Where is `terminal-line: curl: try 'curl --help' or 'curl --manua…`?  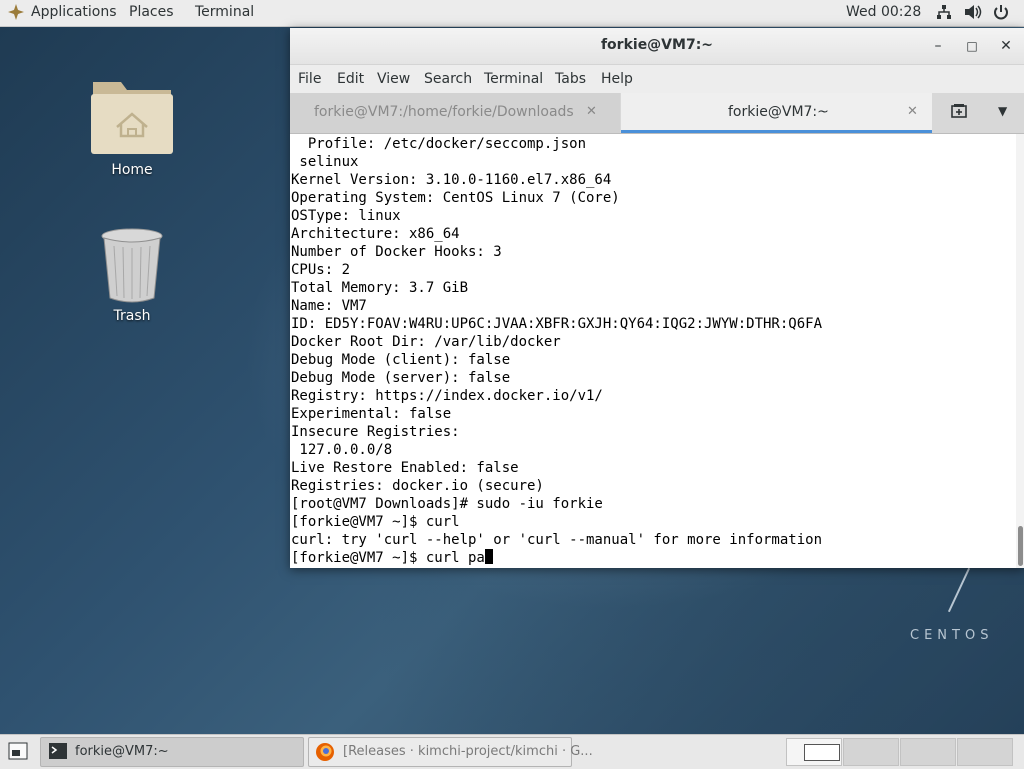
terminal-line: curl: try 'curl --help' or 'curl --manua… is located at coordinates (557, 540).